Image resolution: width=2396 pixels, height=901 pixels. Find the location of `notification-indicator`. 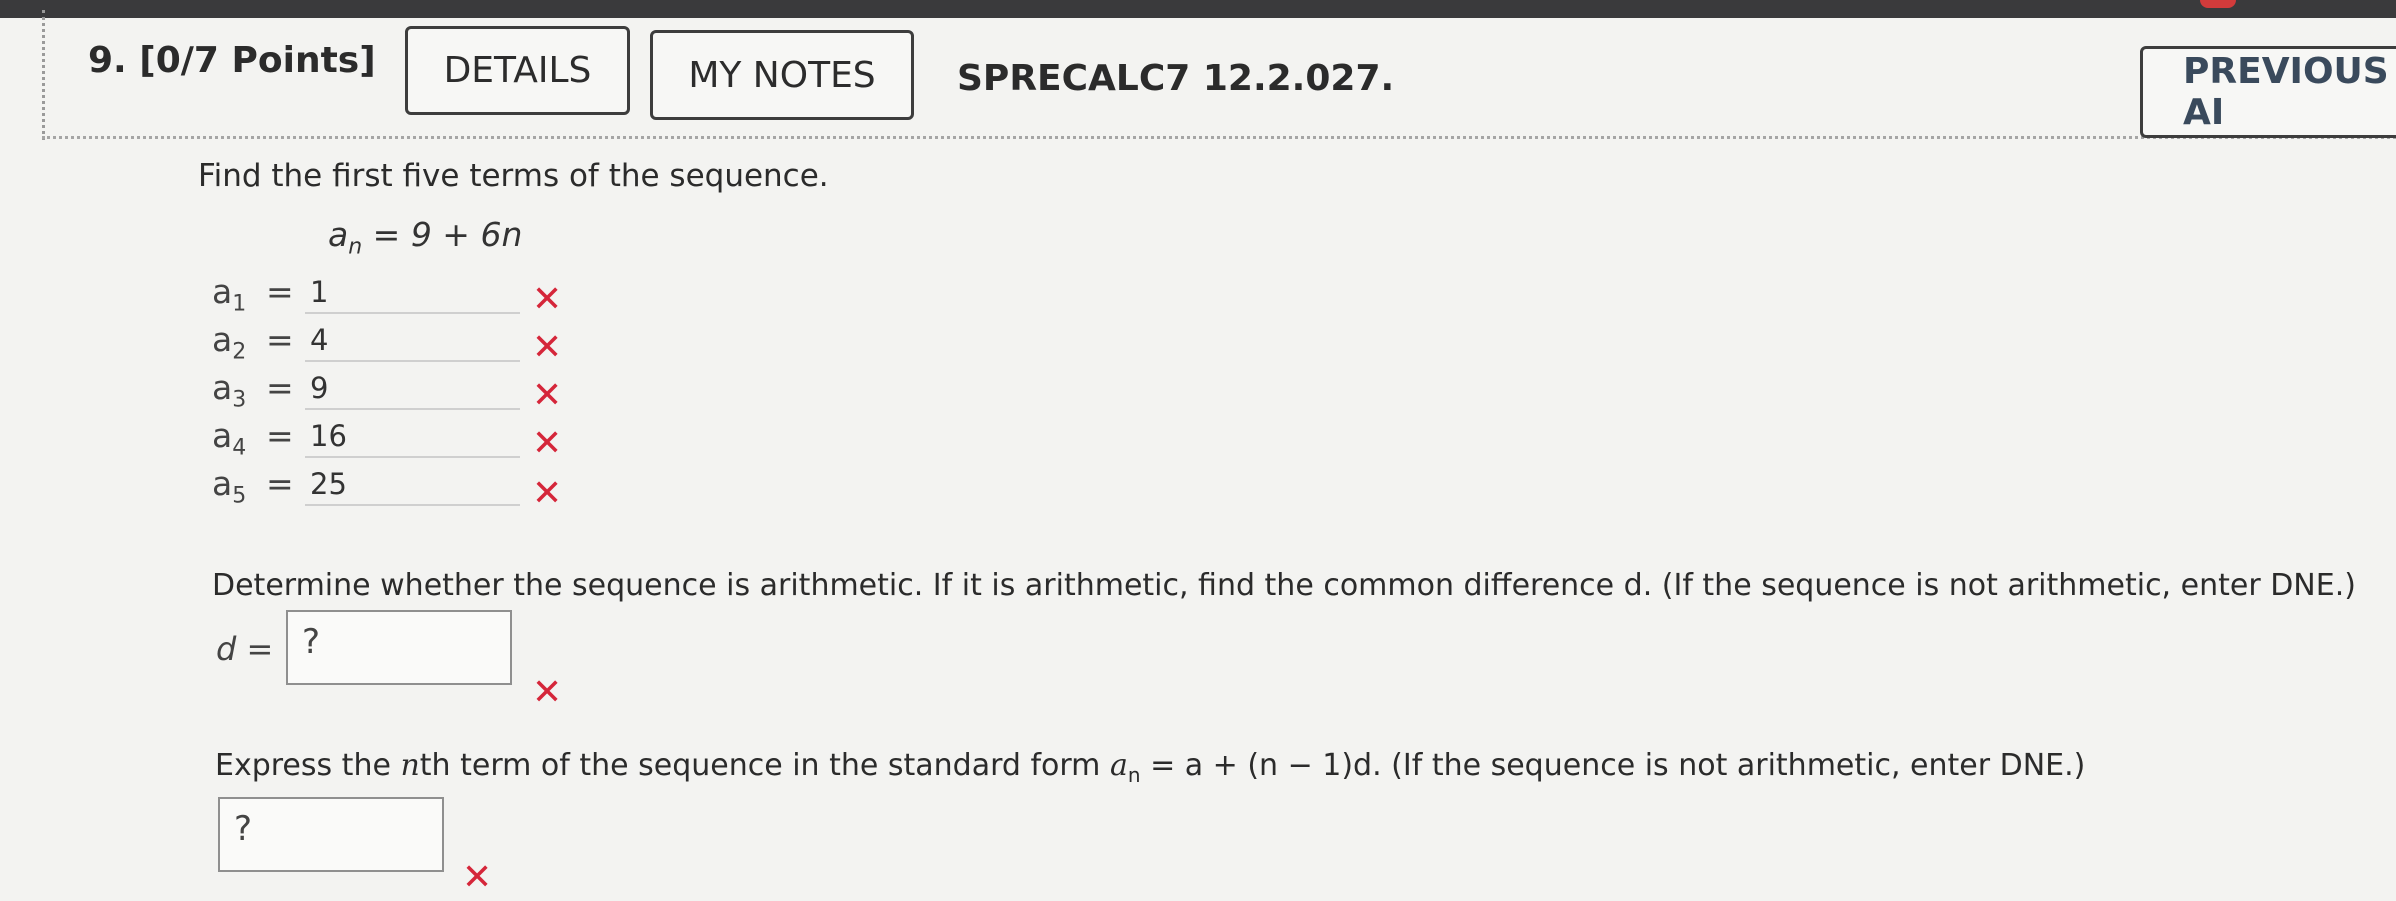

notification-indicator is located at coordinates (2218, 4).